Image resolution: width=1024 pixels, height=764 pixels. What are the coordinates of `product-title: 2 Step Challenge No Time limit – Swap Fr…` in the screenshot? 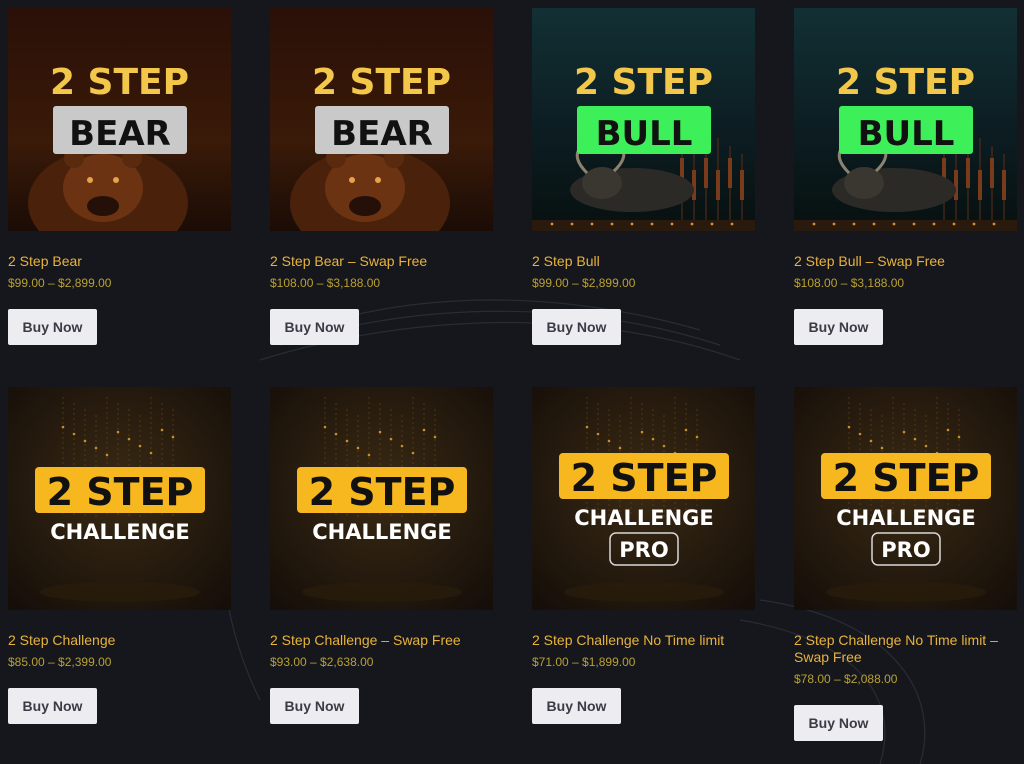 It's located at (905, 649).